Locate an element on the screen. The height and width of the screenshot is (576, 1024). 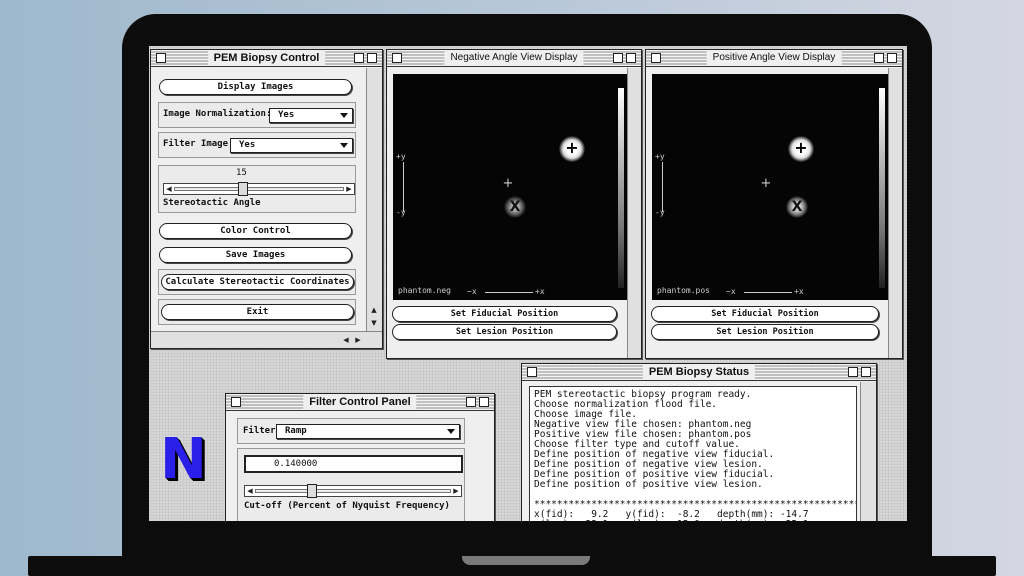
title-bar: Filter Control Panel is located at coordinates (360, 402).